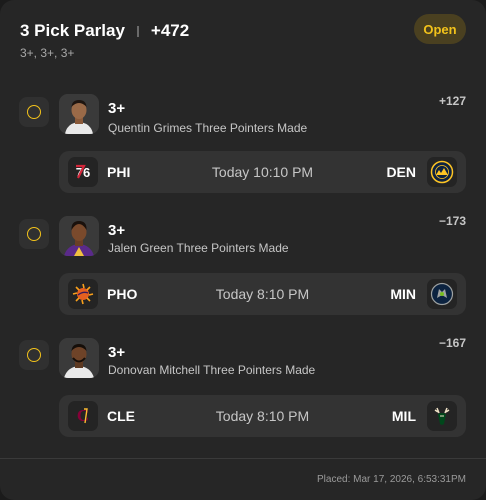 This screenshot has width=486, height=500. Describe the element at coordinates (262, 416) in the screenshot. I see `game-row: C CLE Today 8:10 PM MIL` at that location.